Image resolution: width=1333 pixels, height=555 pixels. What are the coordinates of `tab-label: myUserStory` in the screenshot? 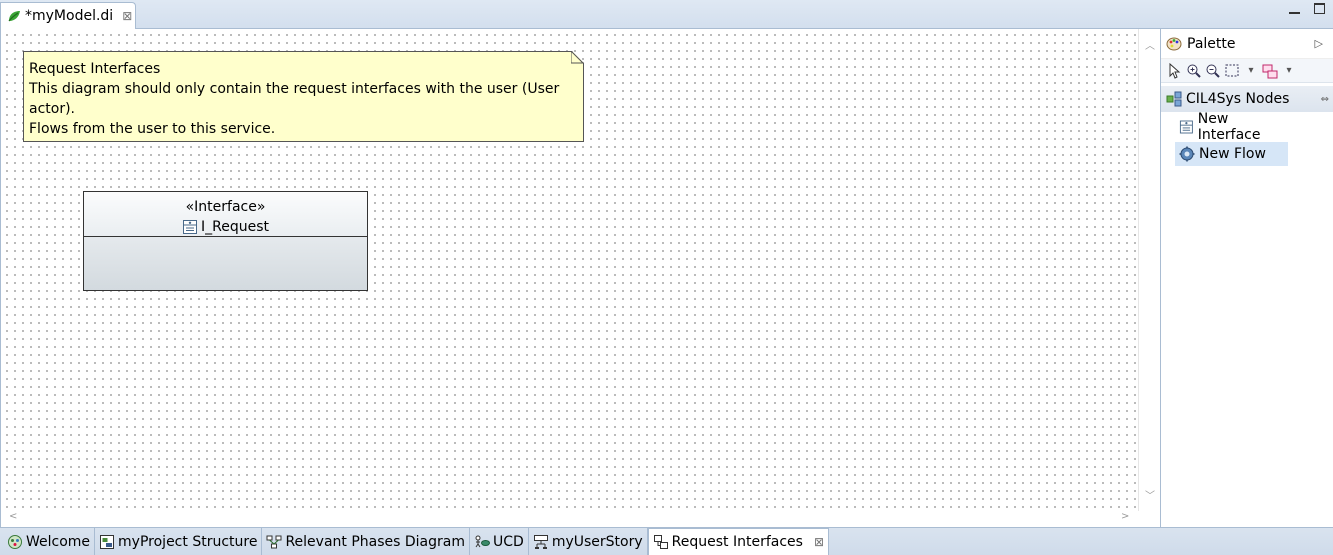 It's located at (597, 541).